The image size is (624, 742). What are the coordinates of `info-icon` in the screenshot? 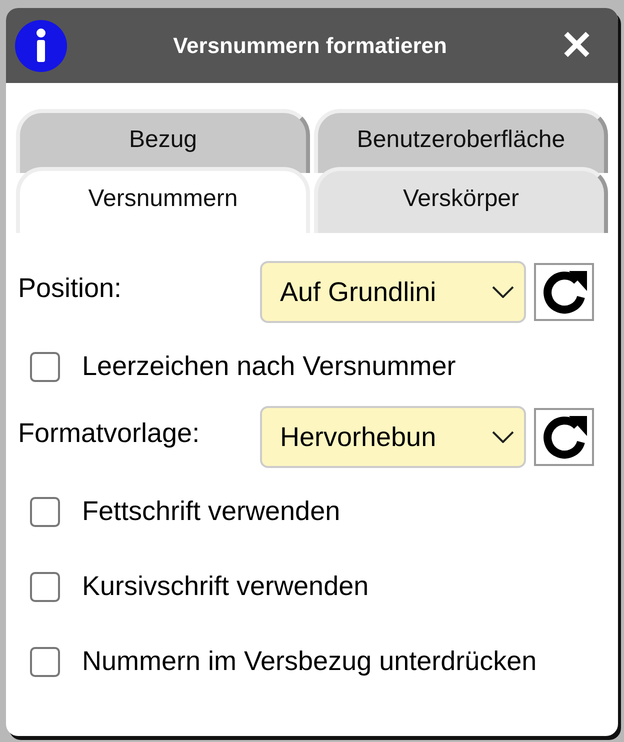 It's located at (41, 45).